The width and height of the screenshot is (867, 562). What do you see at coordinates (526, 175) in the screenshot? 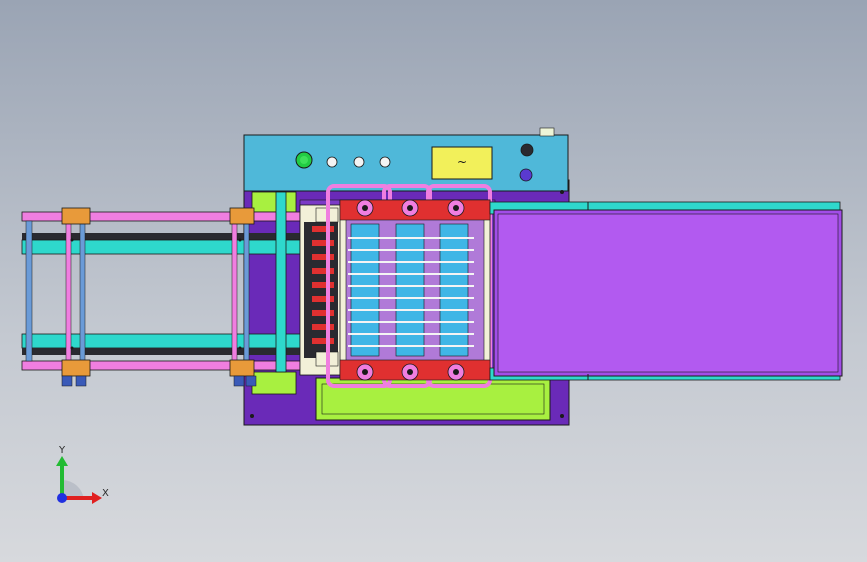
I see `stop-button-icon` at bounding box center [526, 175].